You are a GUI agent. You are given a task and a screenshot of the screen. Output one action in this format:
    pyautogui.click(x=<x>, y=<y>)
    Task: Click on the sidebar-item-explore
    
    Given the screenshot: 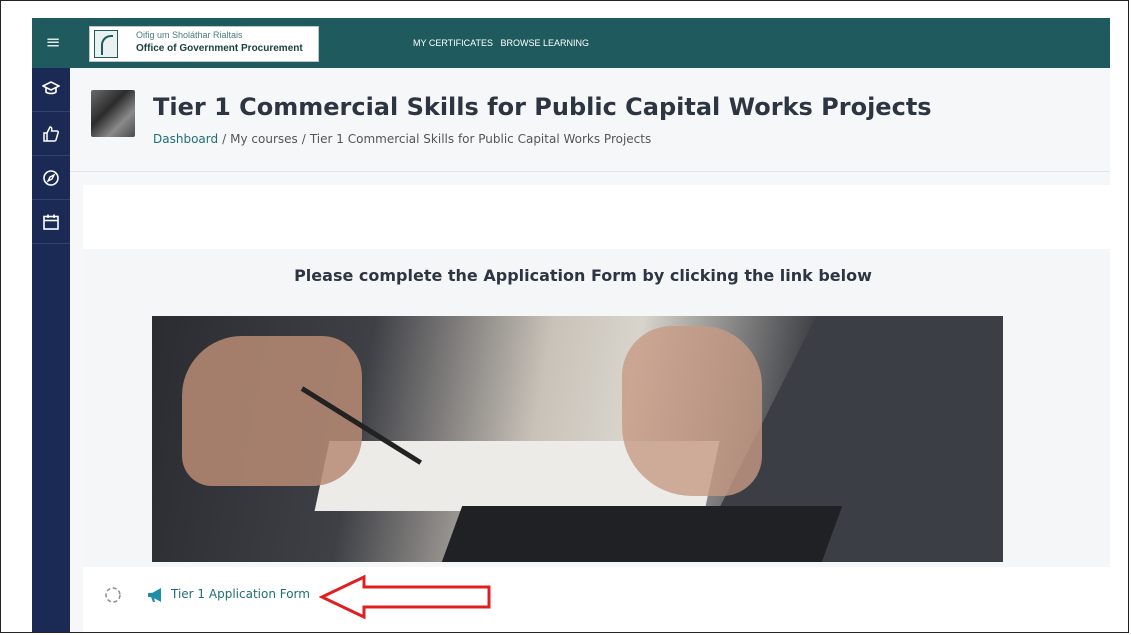 What is the action you would take?
    pyautogui.click(x=51, y=178)
    